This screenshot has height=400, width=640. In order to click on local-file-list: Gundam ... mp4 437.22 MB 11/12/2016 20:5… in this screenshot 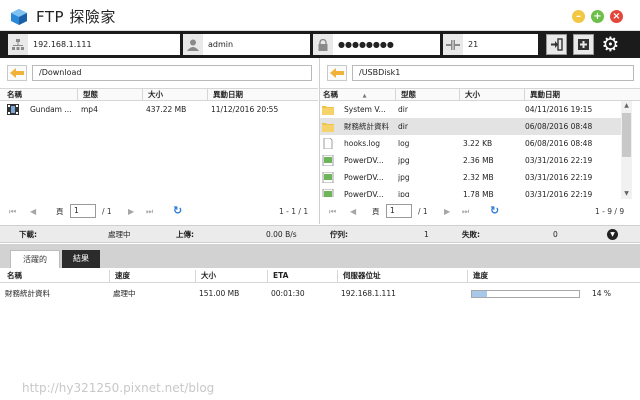, I will do `click(159, 149)`.